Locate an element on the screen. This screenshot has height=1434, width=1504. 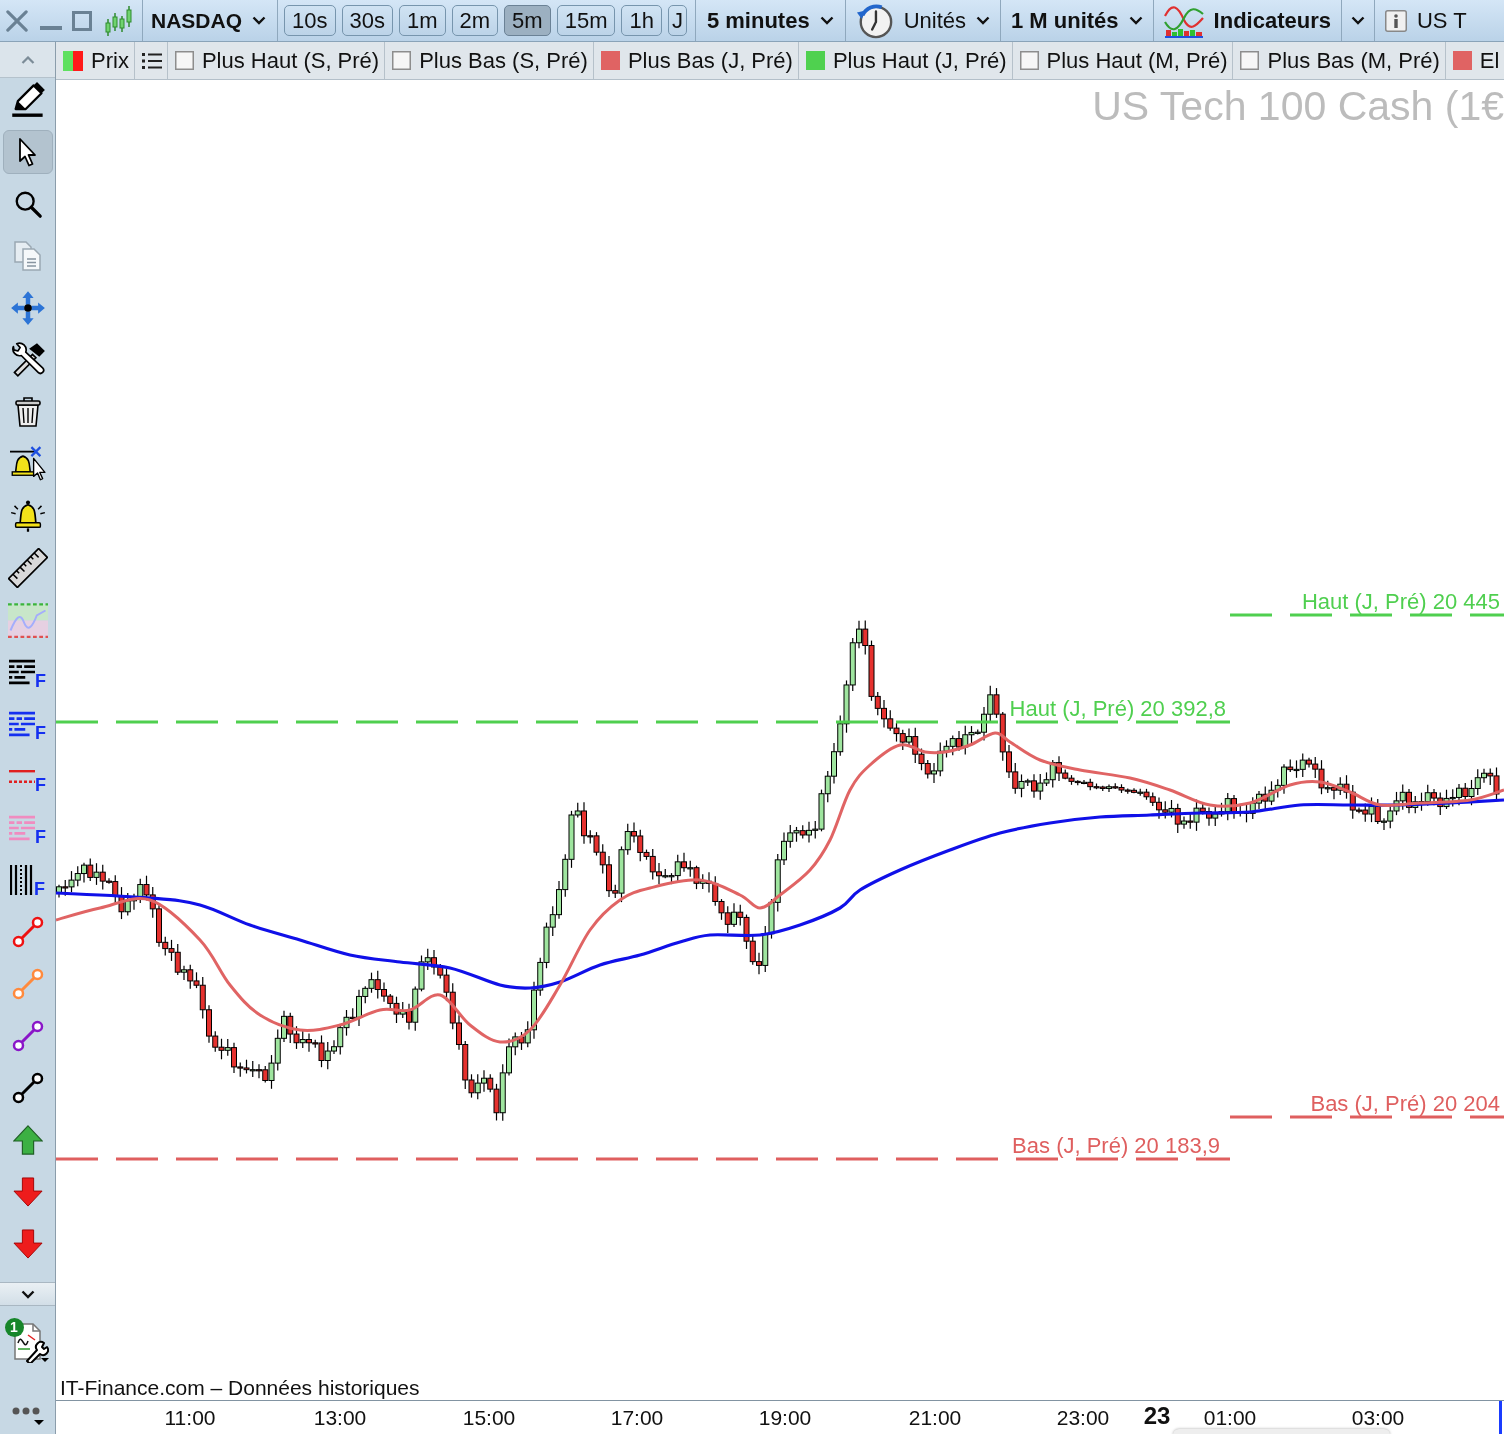
timeframe-button: 15m is located at coordinates (586, 20).